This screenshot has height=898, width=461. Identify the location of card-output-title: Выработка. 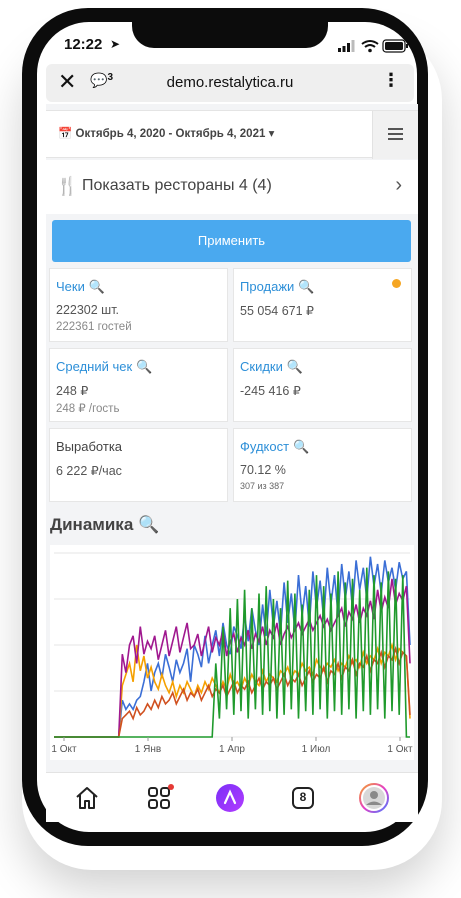
(89, 446).